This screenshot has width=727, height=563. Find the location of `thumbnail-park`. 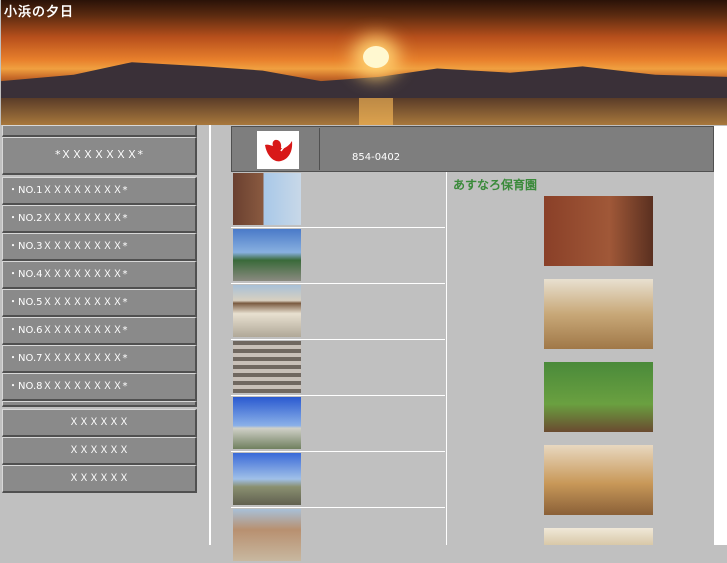

thumbnail-park is located at coordinates (267, 479).